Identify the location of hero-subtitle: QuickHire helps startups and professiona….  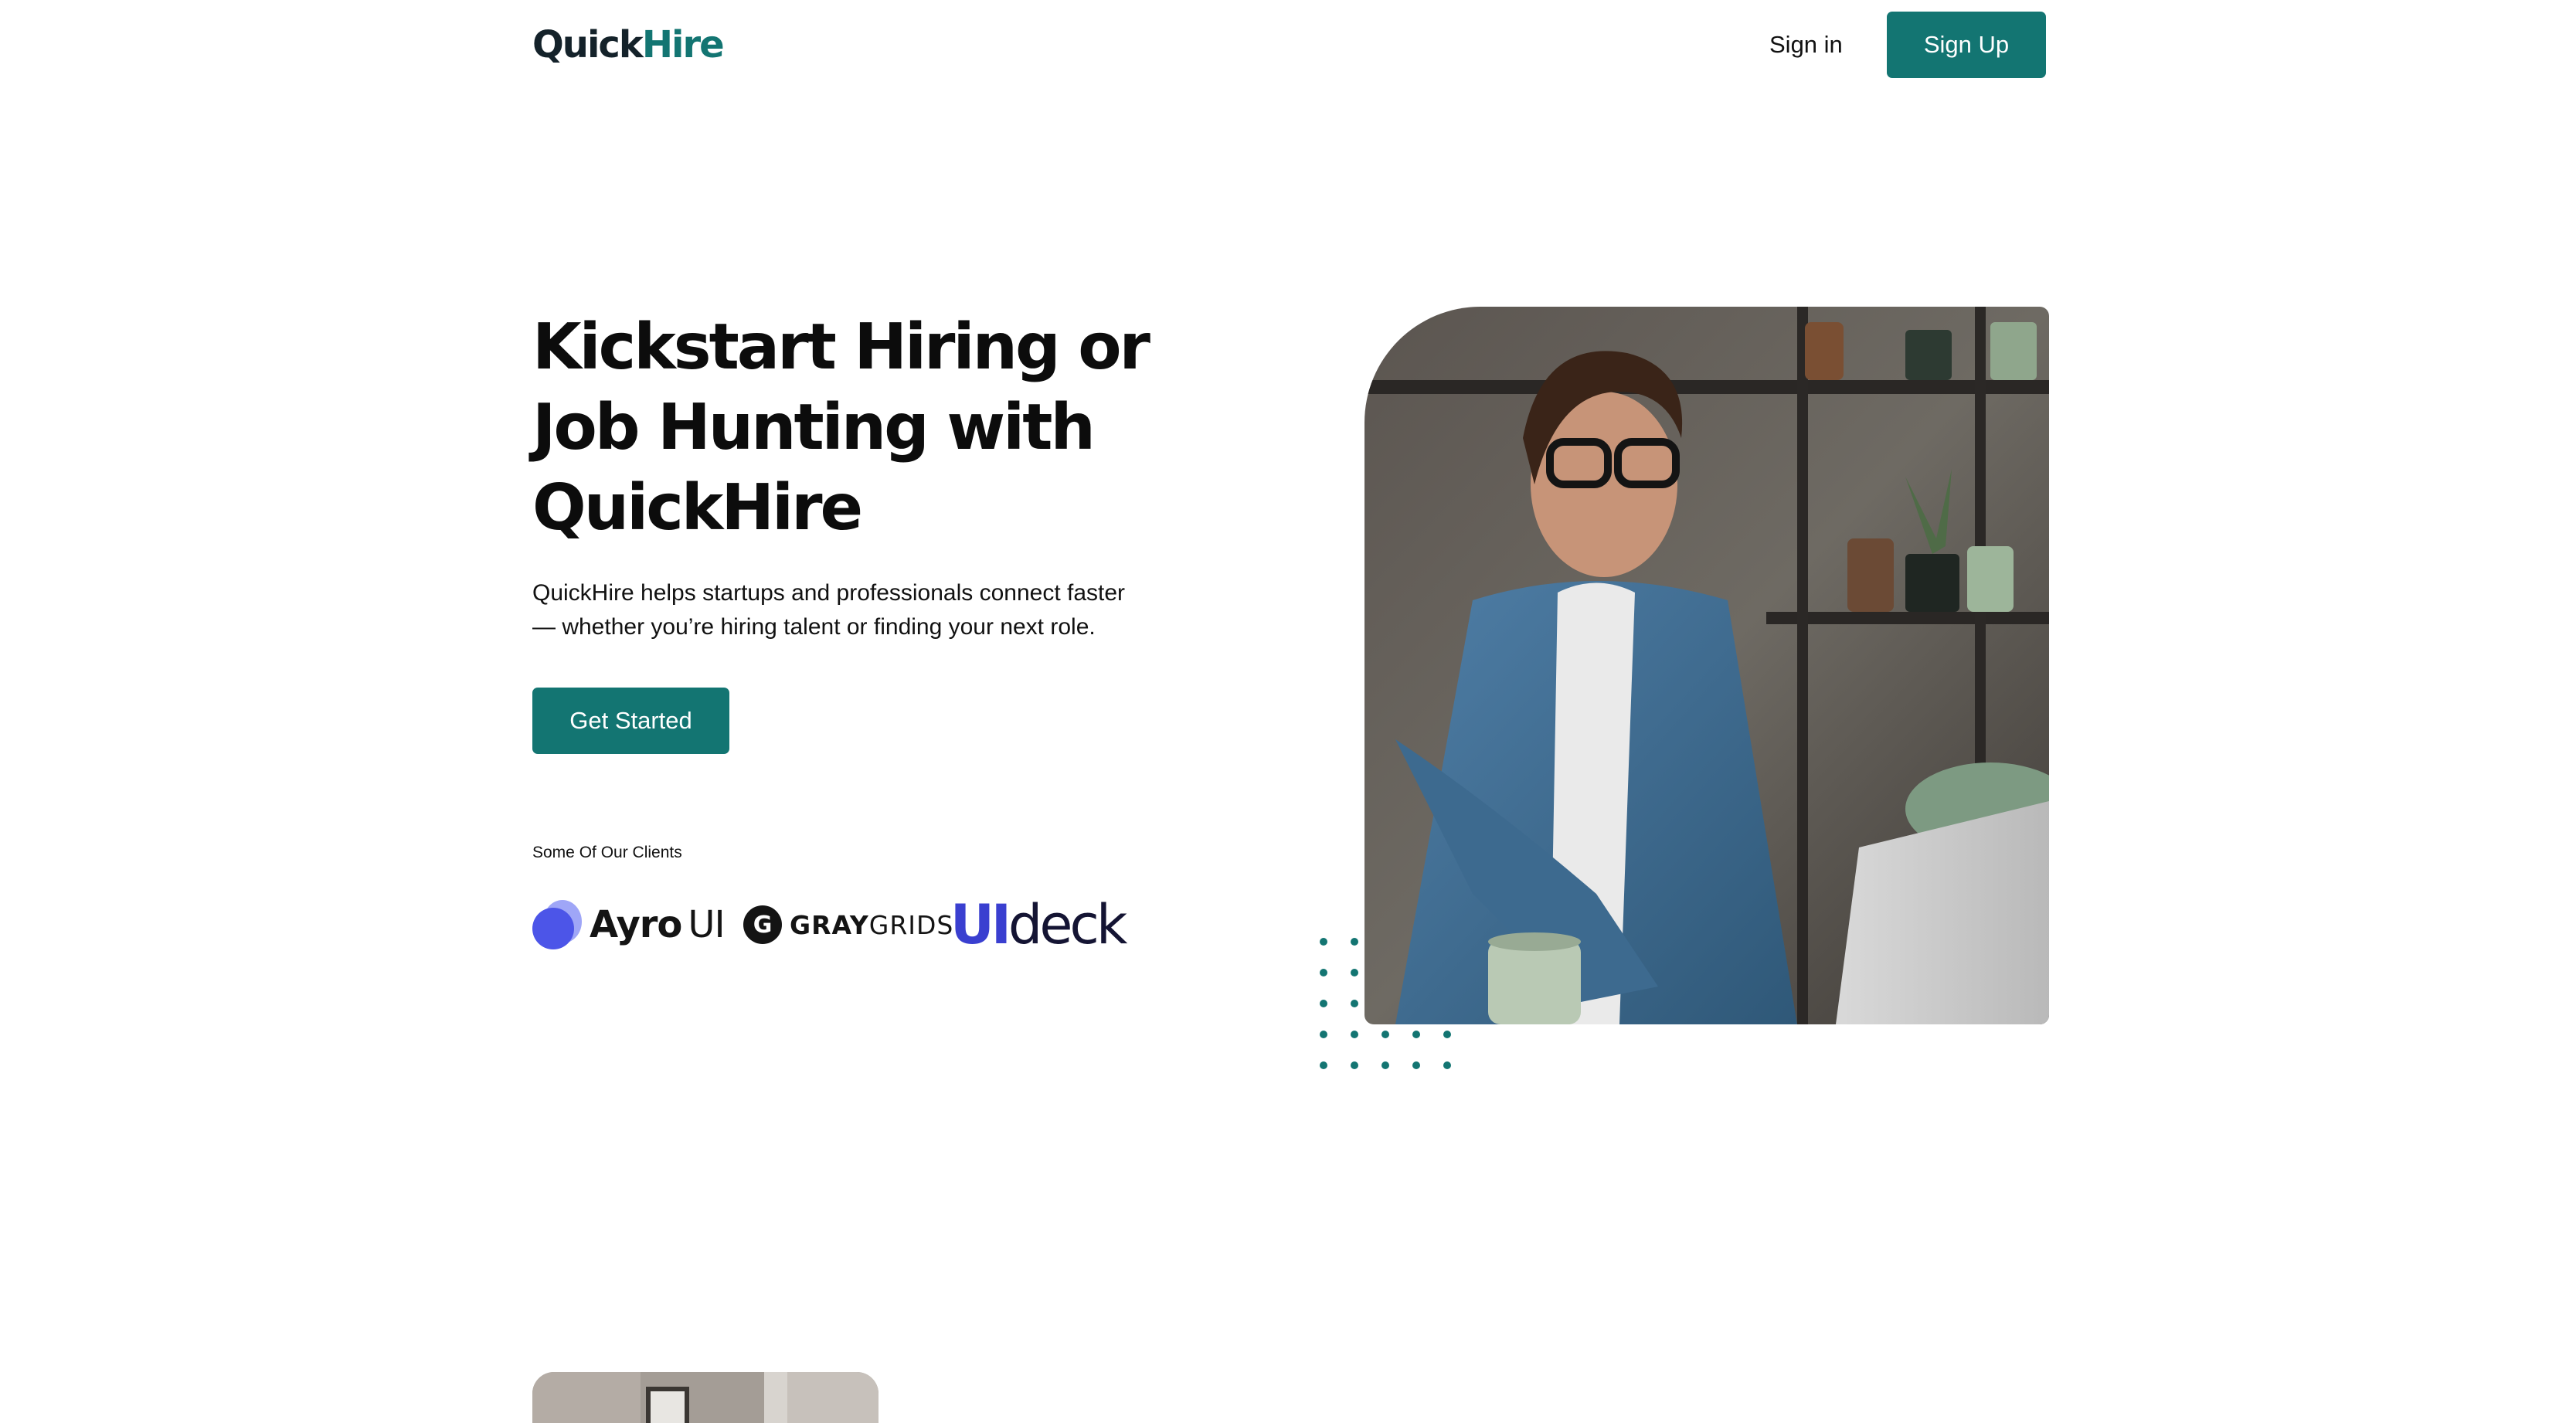
(829, 610).